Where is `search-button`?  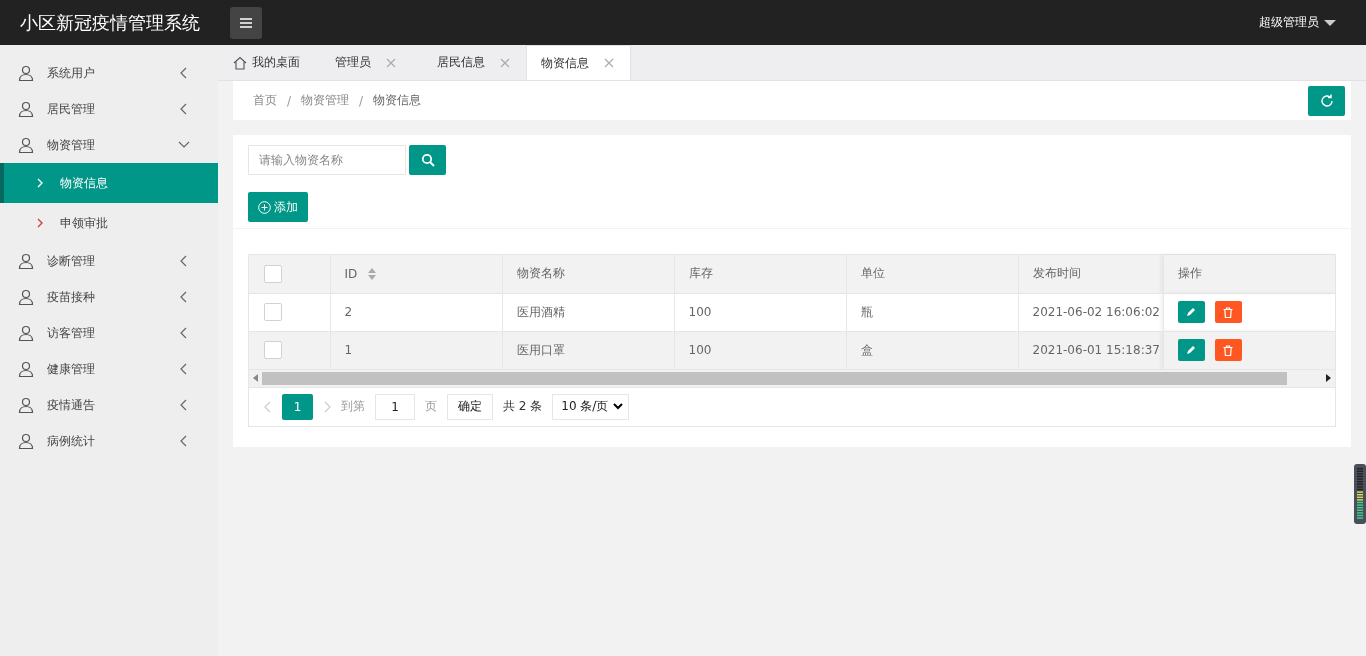 search-button is located at coordinates (427, 160).